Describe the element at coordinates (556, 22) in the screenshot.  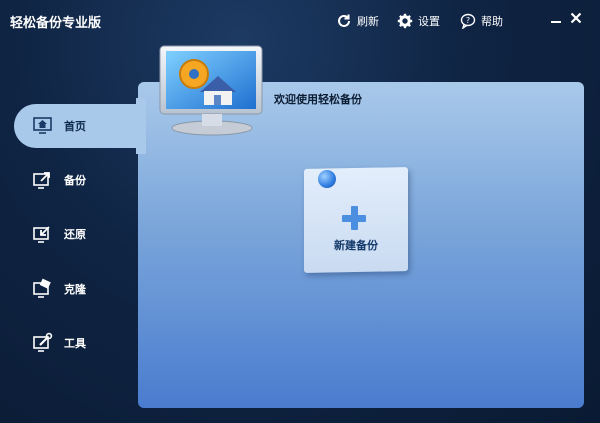
I see `minimize-icon` at that location.